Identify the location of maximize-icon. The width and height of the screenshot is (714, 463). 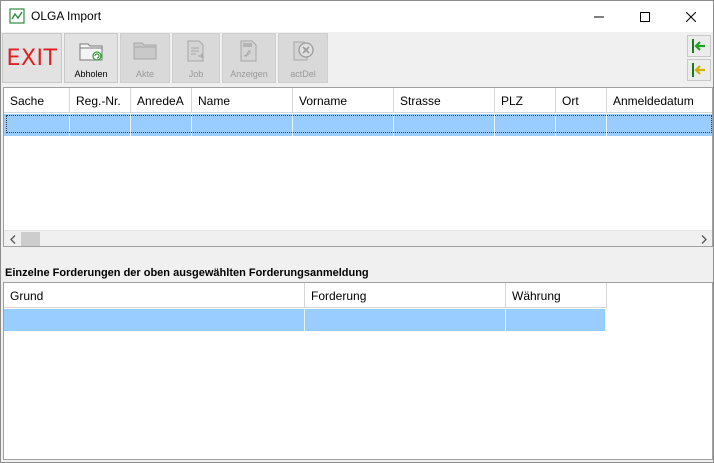
(645, 16).